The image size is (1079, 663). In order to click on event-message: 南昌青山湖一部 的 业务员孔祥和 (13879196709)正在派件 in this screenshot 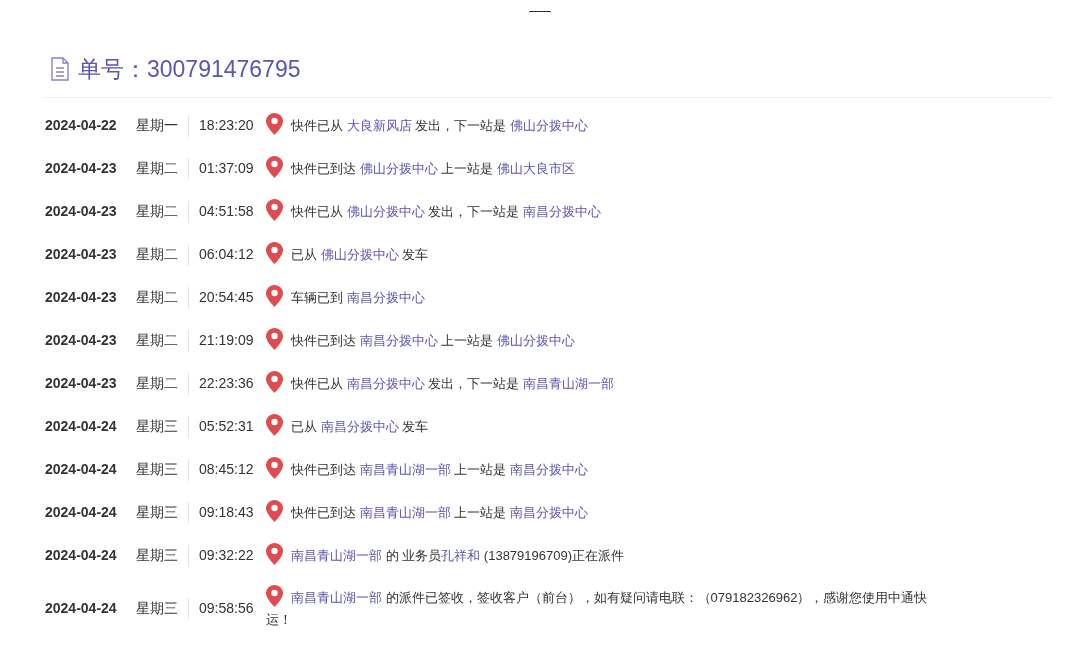, I will do `click(445, 555)`.